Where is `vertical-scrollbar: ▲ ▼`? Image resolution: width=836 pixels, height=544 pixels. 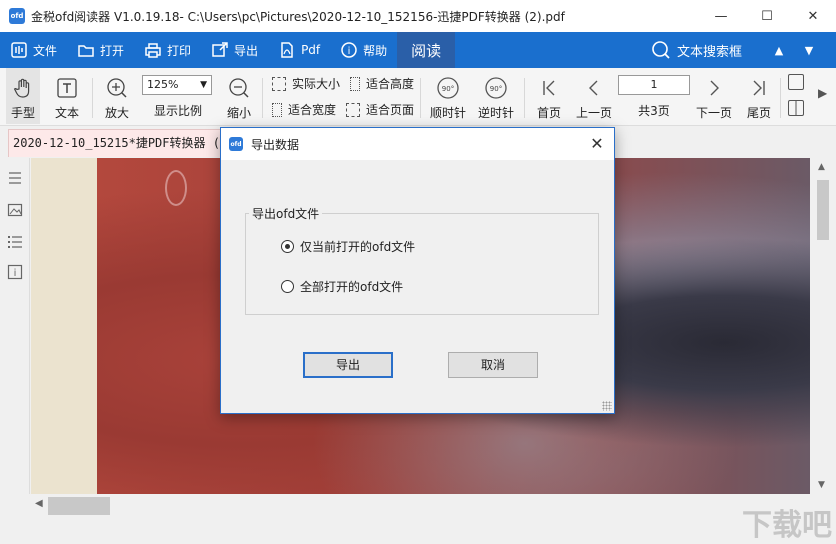 vertical-scrollbar: ▲ ▼ is located at coordinates (823, 326).